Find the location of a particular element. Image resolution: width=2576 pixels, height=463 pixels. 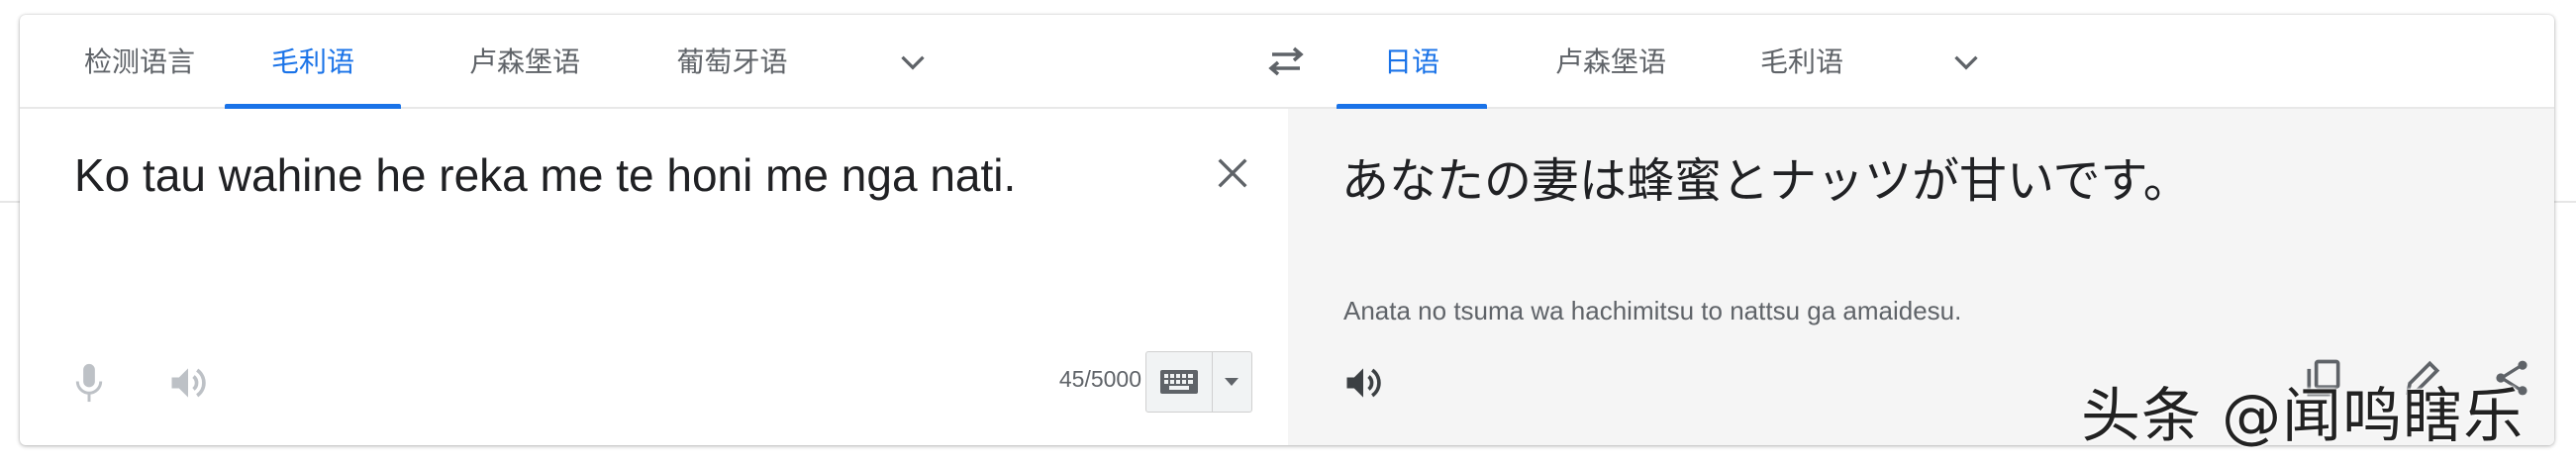

tab-source-maori: 毛利语 is located at coordinates (313, 62).